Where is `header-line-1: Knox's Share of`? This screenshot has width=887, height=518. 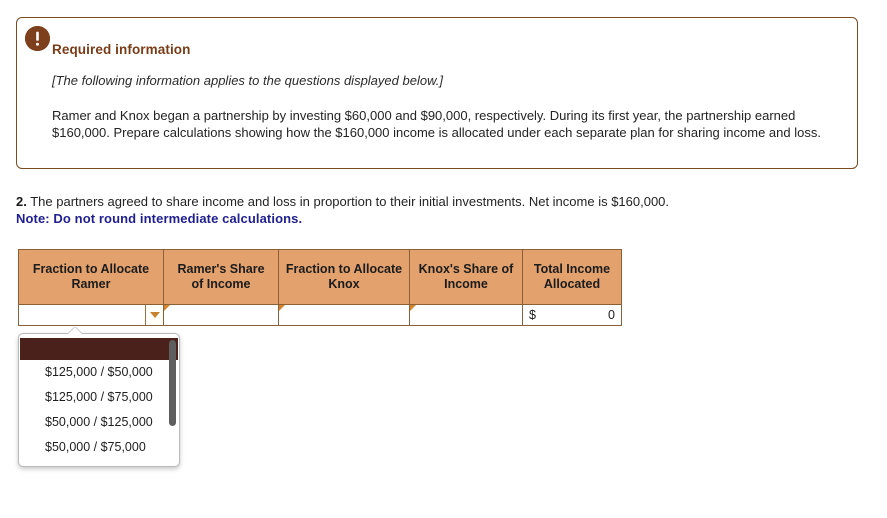 header-line-1: Knox's Share of is located at coordinates (466, 269).